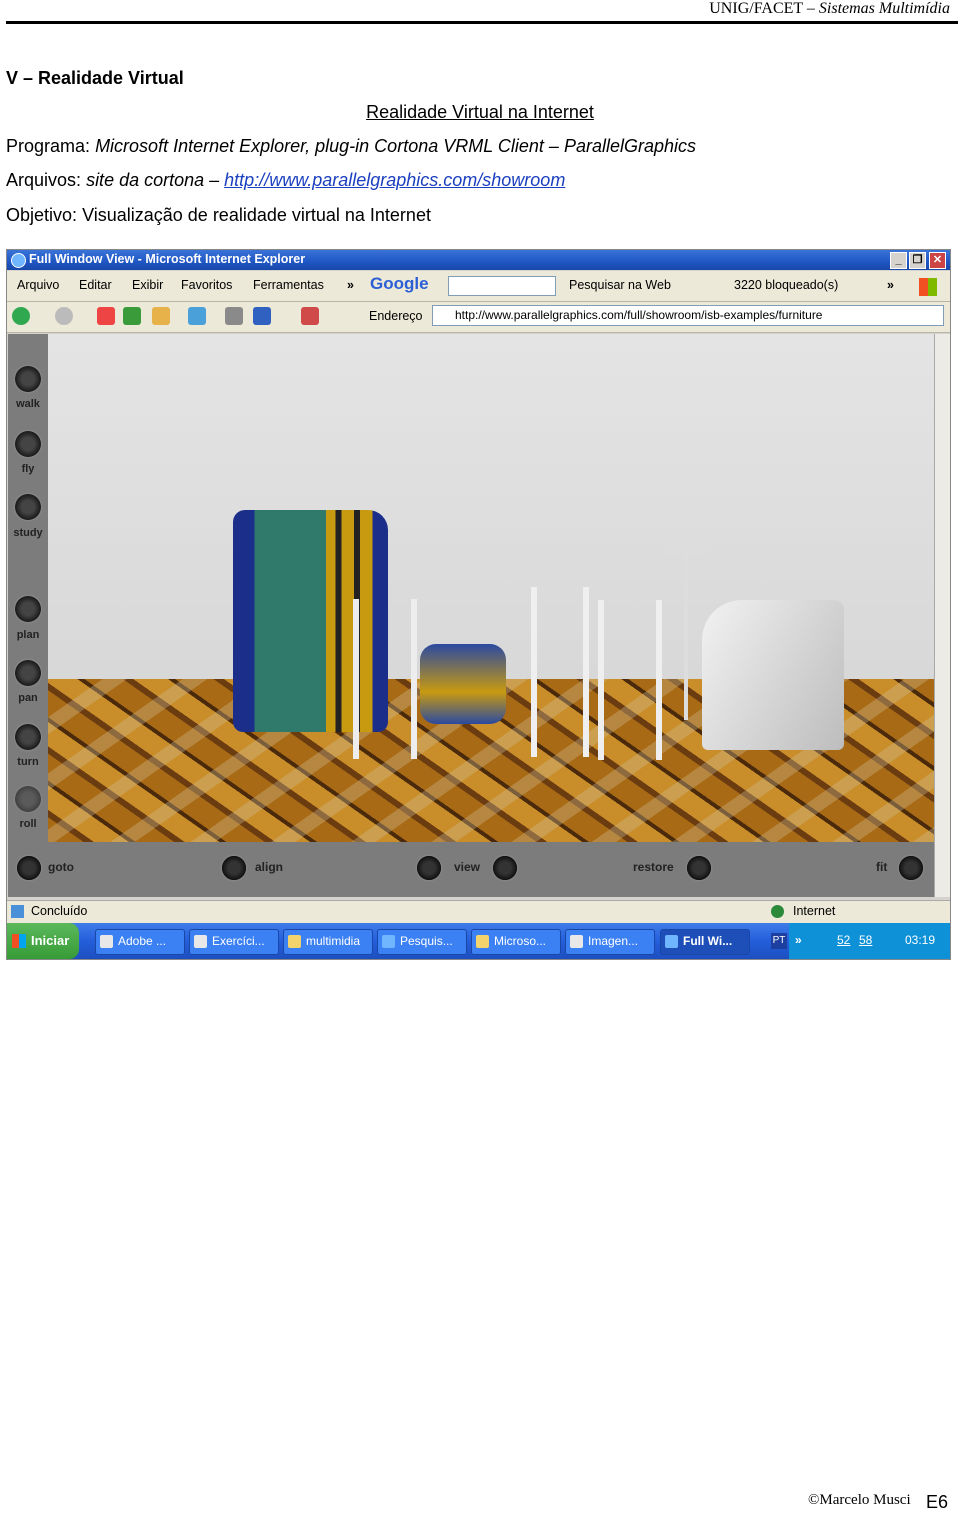 The width and height of the screenshot is (960, 1513). I want to click on language-indicator: PT, so click(779, 941).